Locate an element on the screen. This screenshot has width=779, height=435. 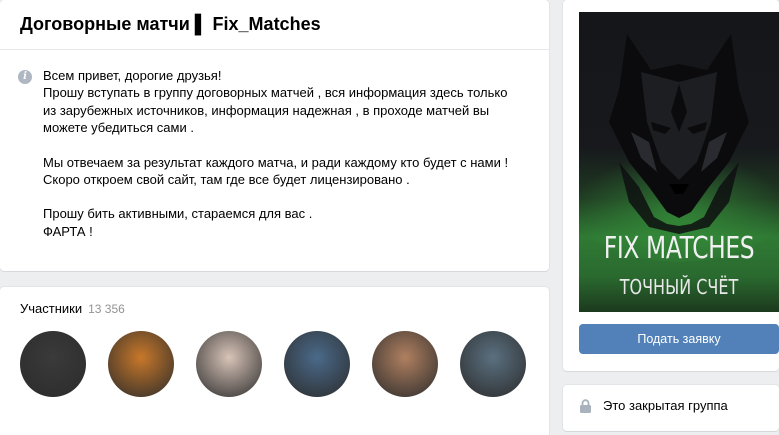
wolf-logo is located at coordinates (679, 148).